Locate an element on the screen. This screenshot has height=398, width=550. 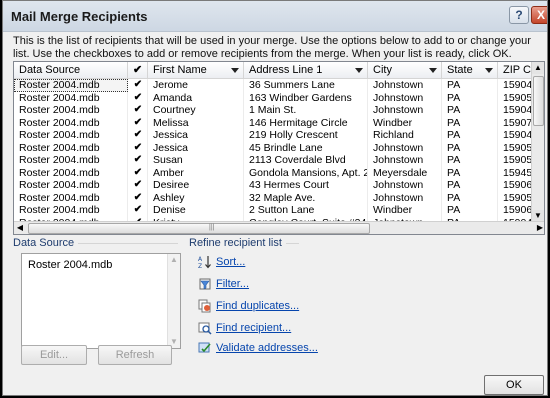
data-source-group-label: Data Source is located at coordinates (46, 243).